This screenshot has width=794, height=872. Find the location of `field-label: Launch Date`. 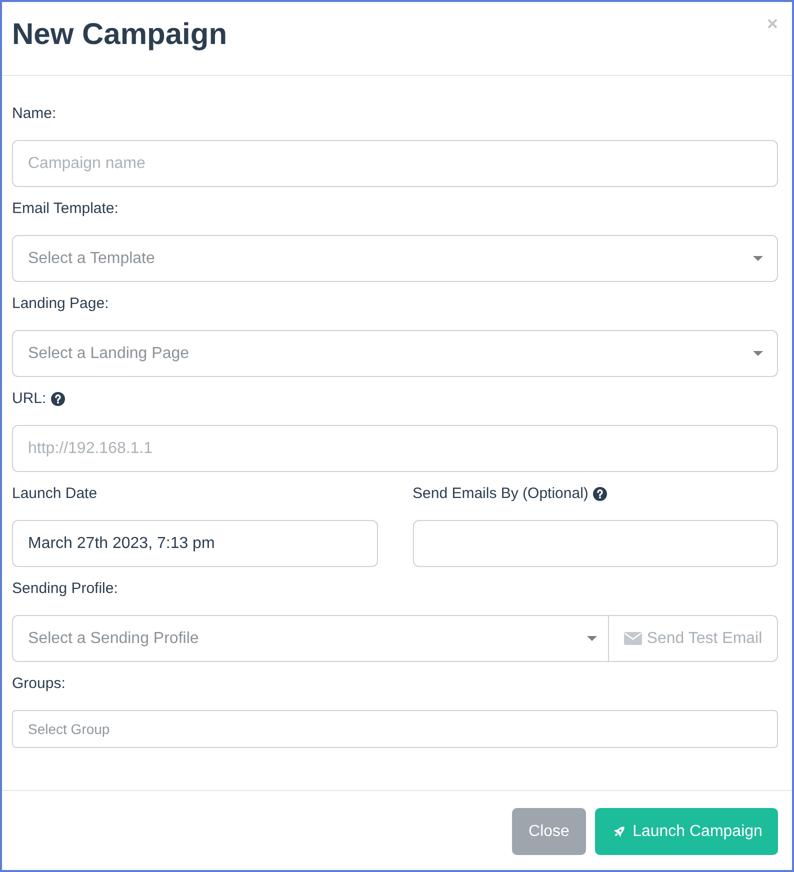

field-label: Launch Date is located at coordinates (55, 494).